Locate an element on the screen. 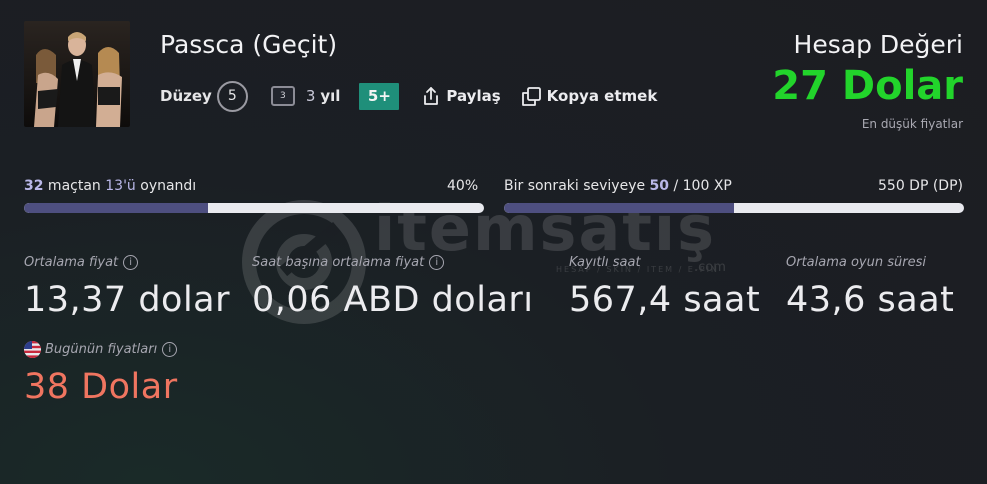  account-meta-row: Düzey 5 3 3 yıl 5+ Paylaş Kopya etmek is located at coordinates (409, 96).